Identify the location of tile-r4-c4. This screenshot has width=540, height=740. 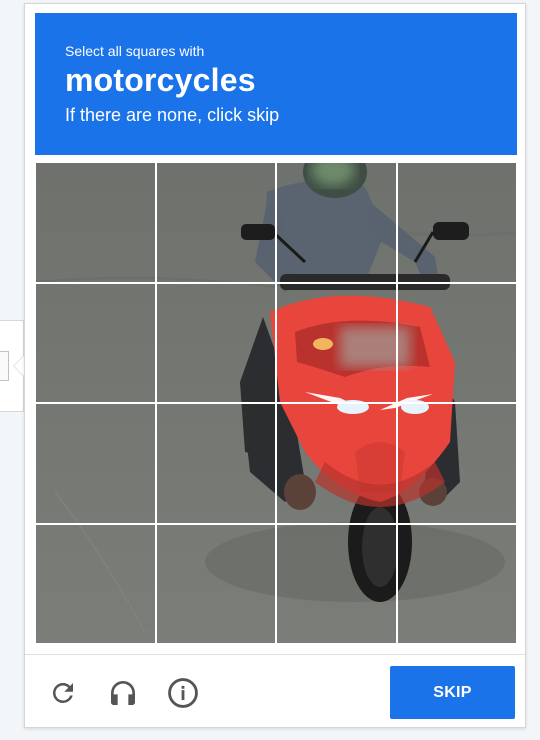
(456, 583).